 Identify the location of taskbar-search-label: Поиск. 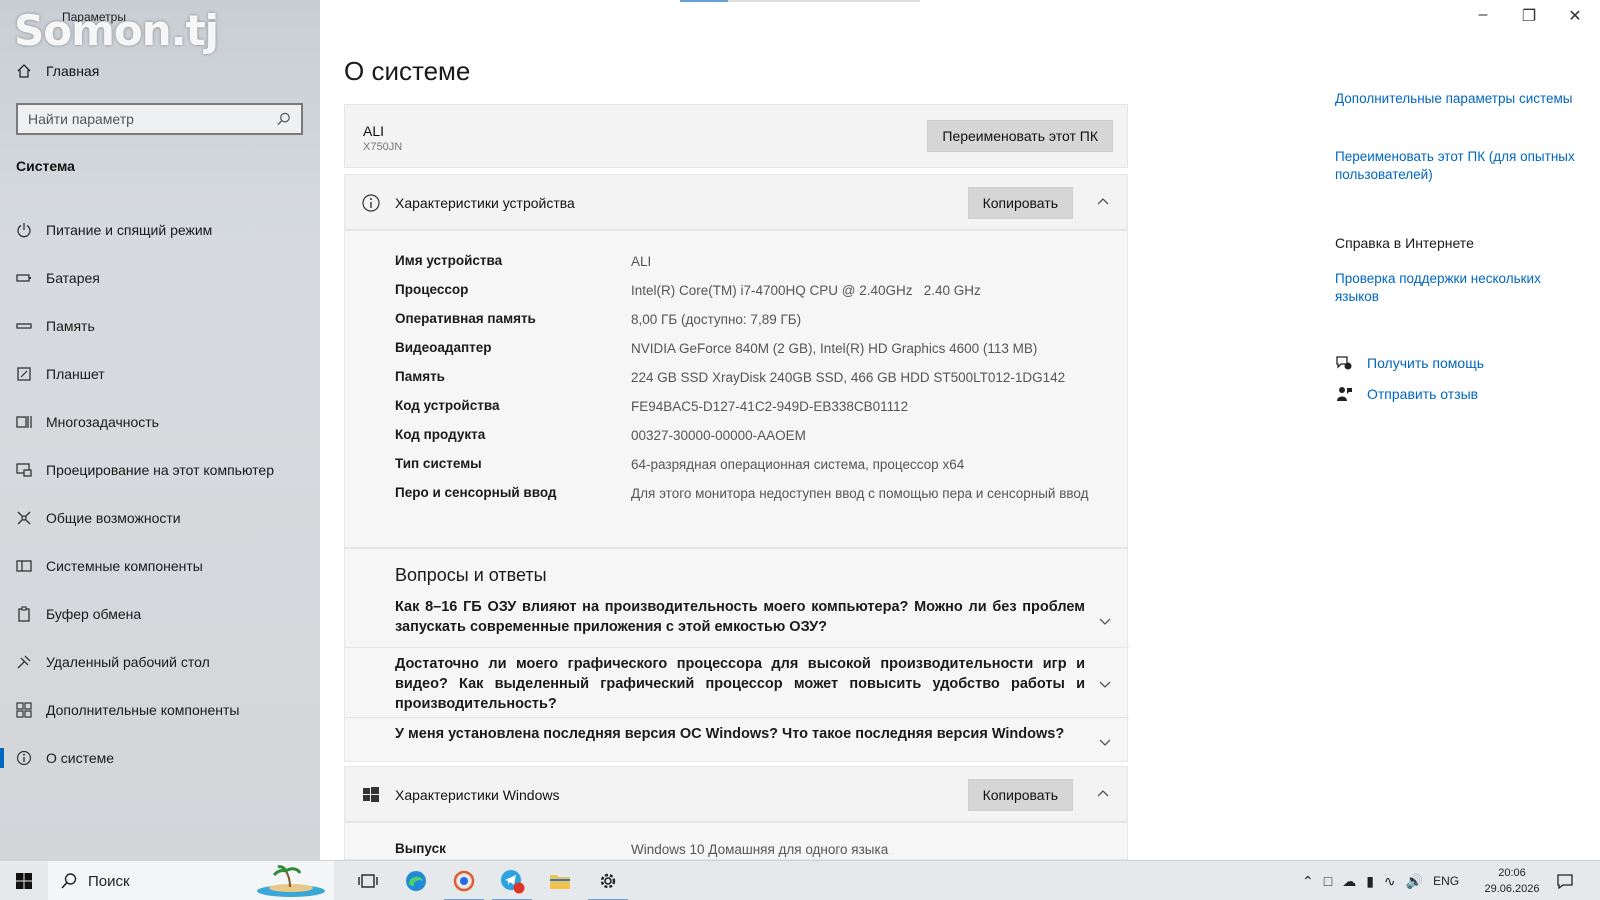
(109, 881).